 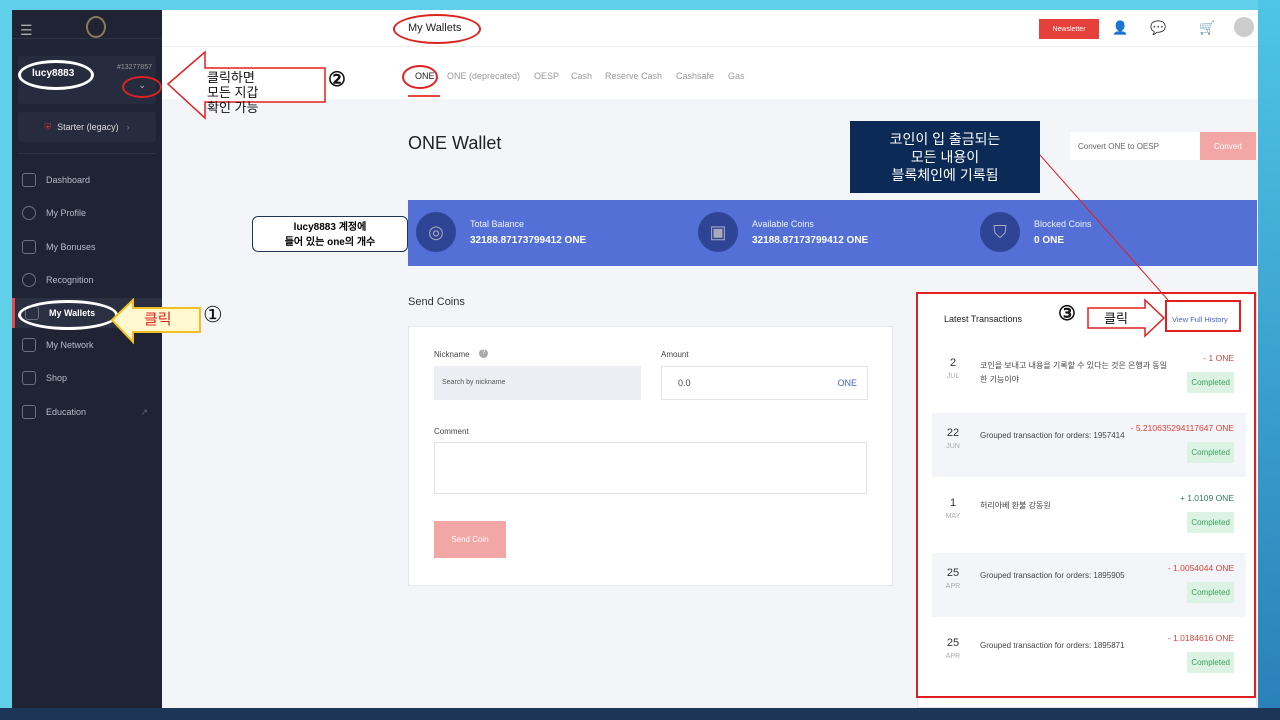 What do you see at coordinates (1116, 318) in the screenshot?
I see `annotation-3-text: 클릭` at bounding box center [1116, 318].